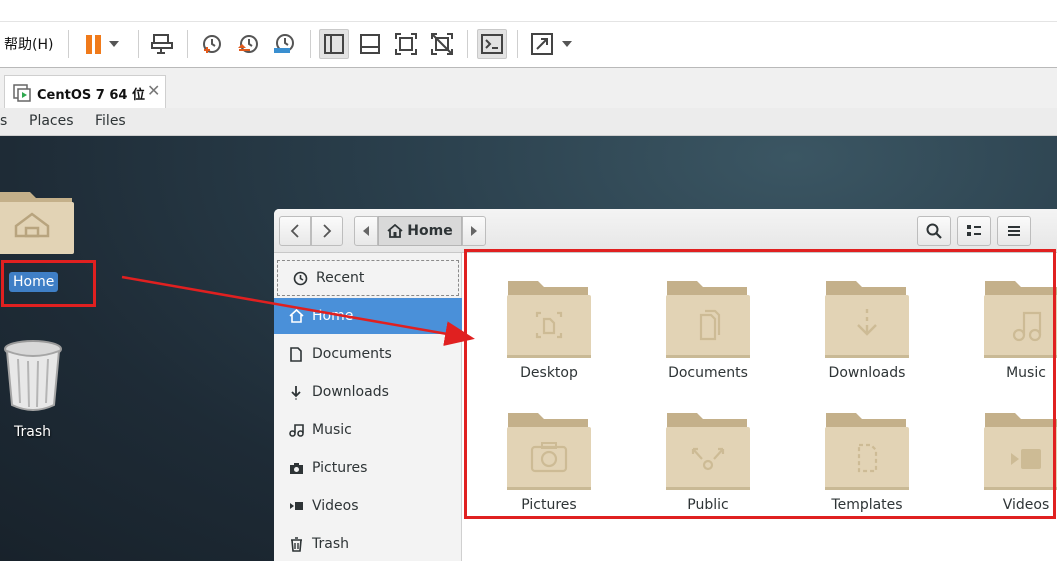 The width and height of the screenshot is (1057, 561). I want to click on sidebar-item-label: Downloads, so click(350, 392).